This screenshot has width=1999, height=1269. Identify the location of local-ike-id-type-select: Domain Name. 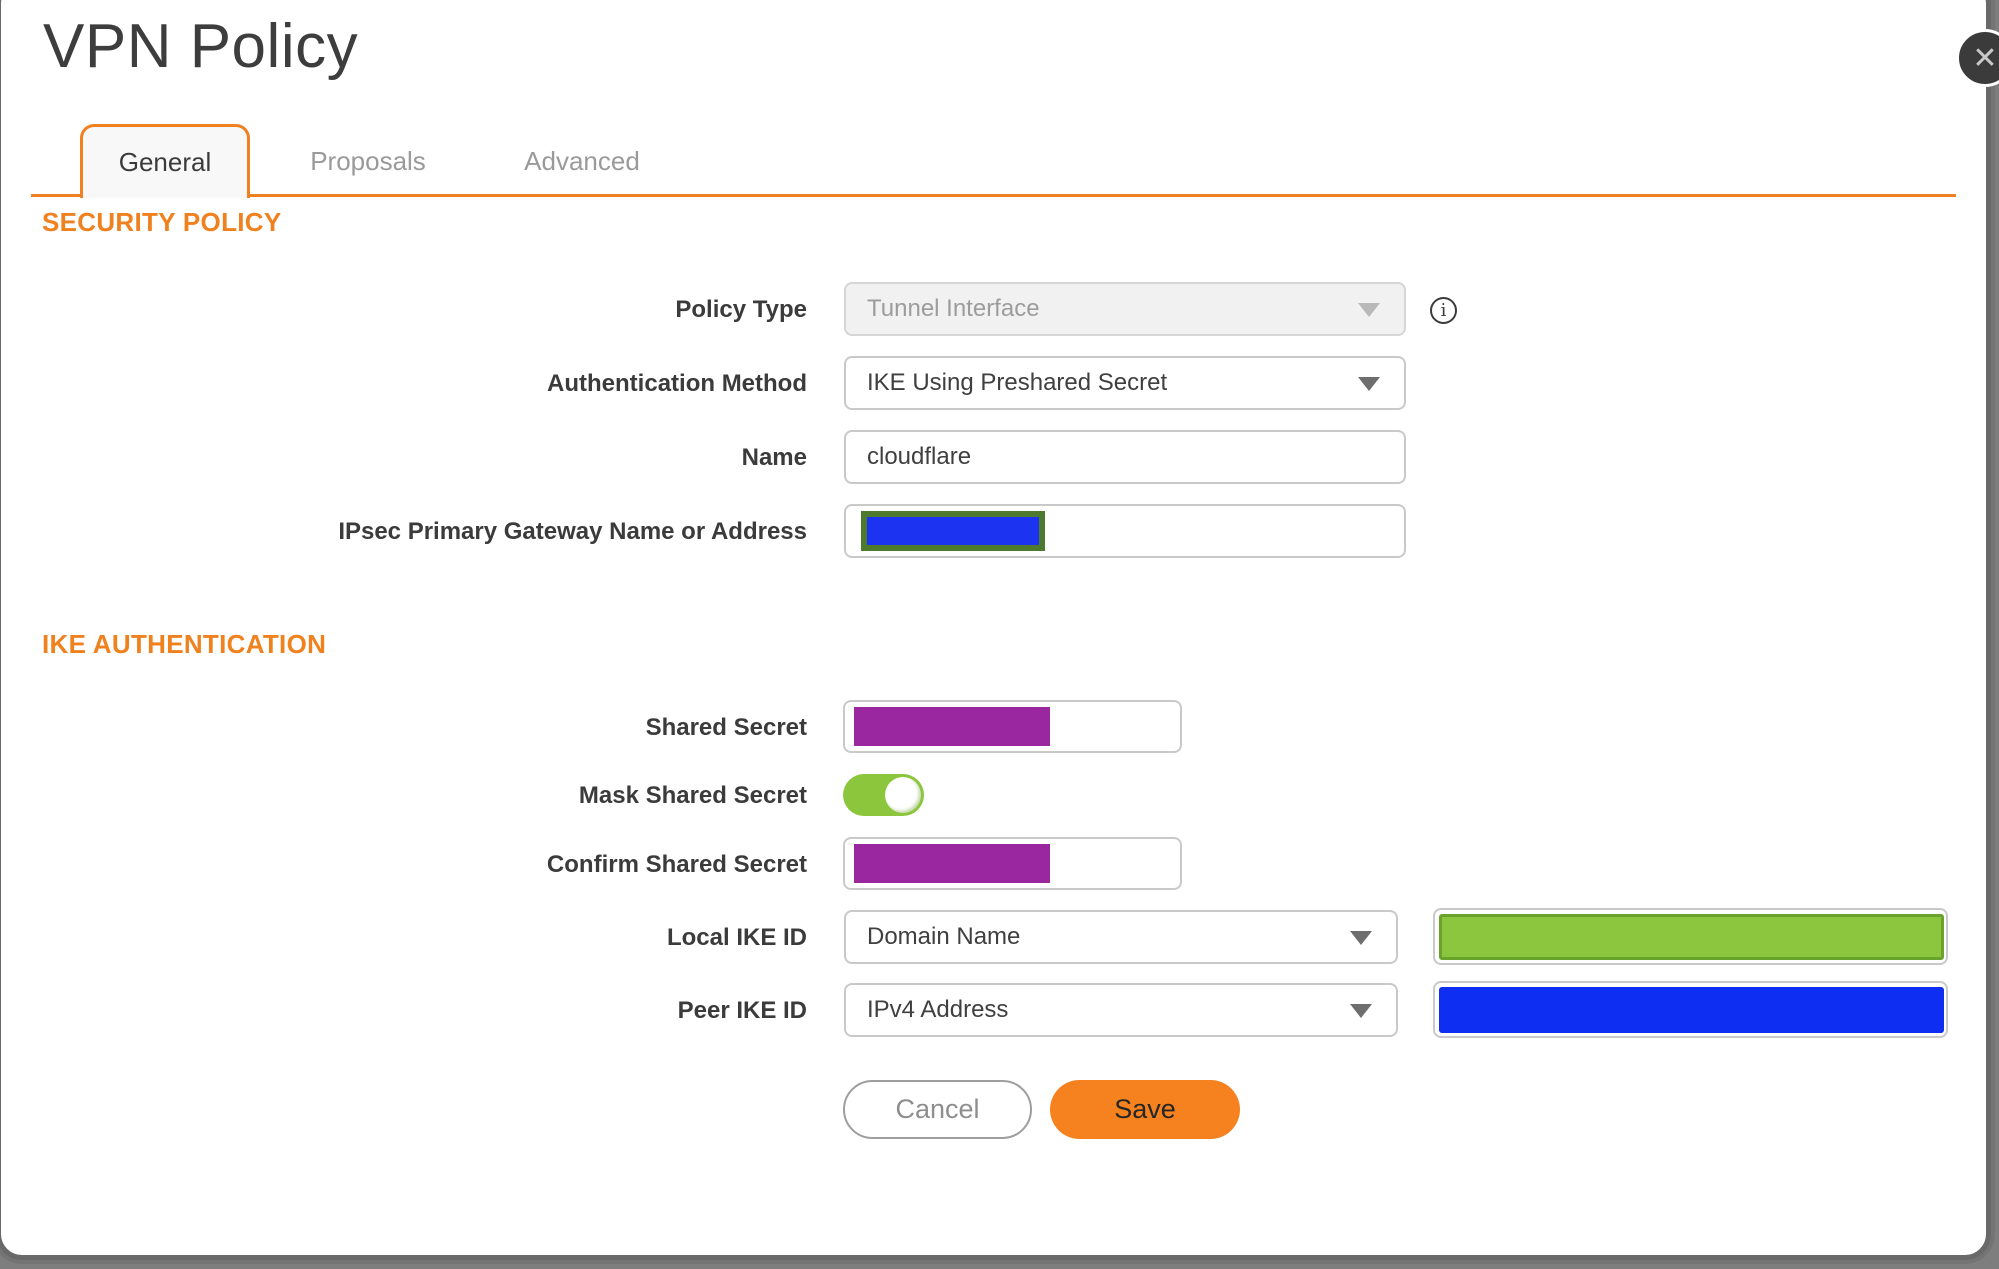
(1121, 937).